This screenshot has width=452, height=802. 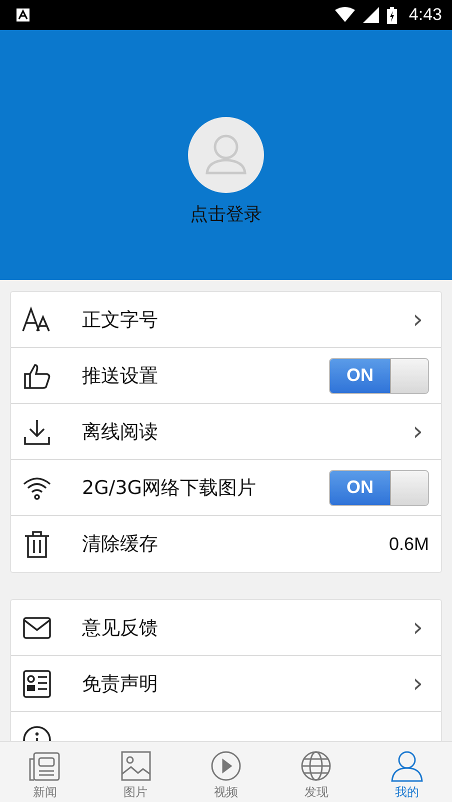 What do you see at coordinates (425, 15) in the screenshot?
I see `clock-time: 4:43` at bounding box center [425, 15].